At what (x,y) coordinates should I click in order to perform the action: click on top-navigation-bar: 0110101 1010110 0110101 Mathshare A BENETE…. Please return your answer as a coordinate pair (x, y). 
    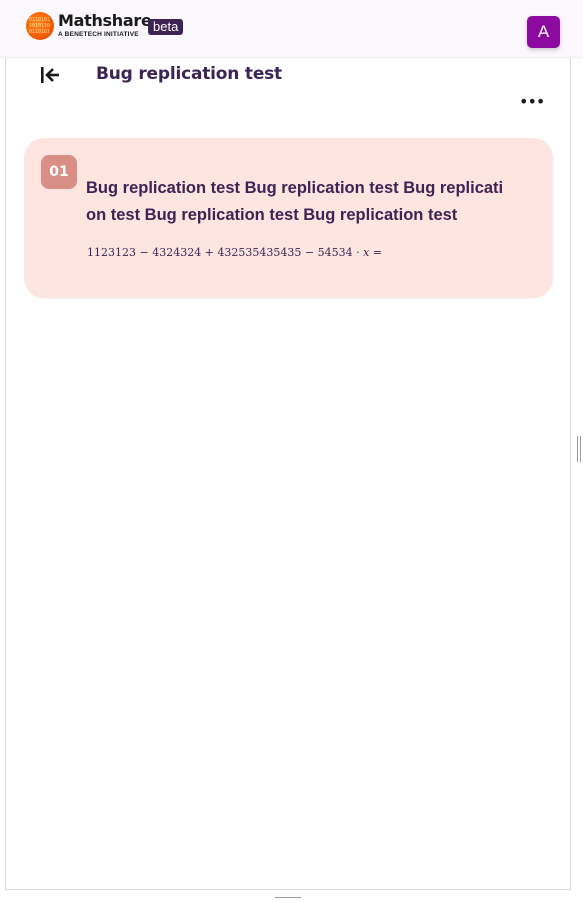
    Looking at the image, I should click on (291, 28).